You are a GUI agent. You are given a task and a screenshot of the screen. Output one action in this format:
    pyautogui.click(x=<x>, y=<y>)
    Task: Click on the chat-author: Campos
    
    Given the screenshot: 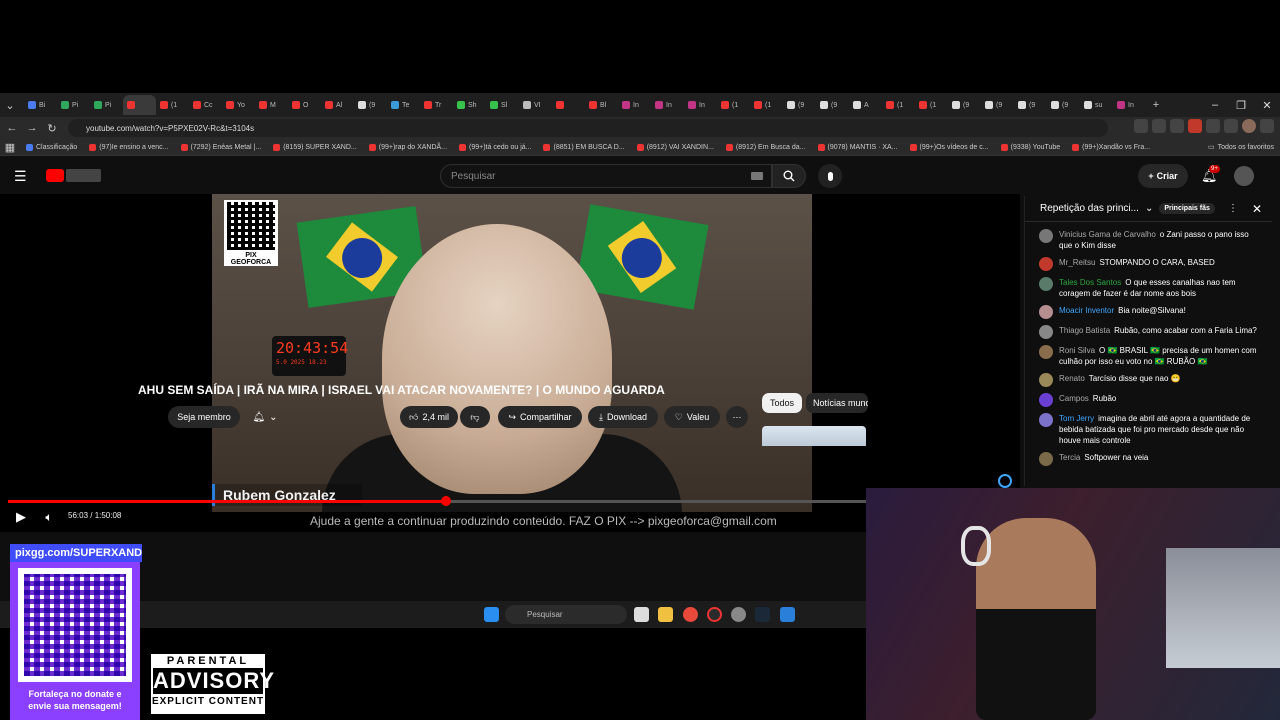 What is the action you would take?
    pyautogui.click(x=1074, y=398)
    